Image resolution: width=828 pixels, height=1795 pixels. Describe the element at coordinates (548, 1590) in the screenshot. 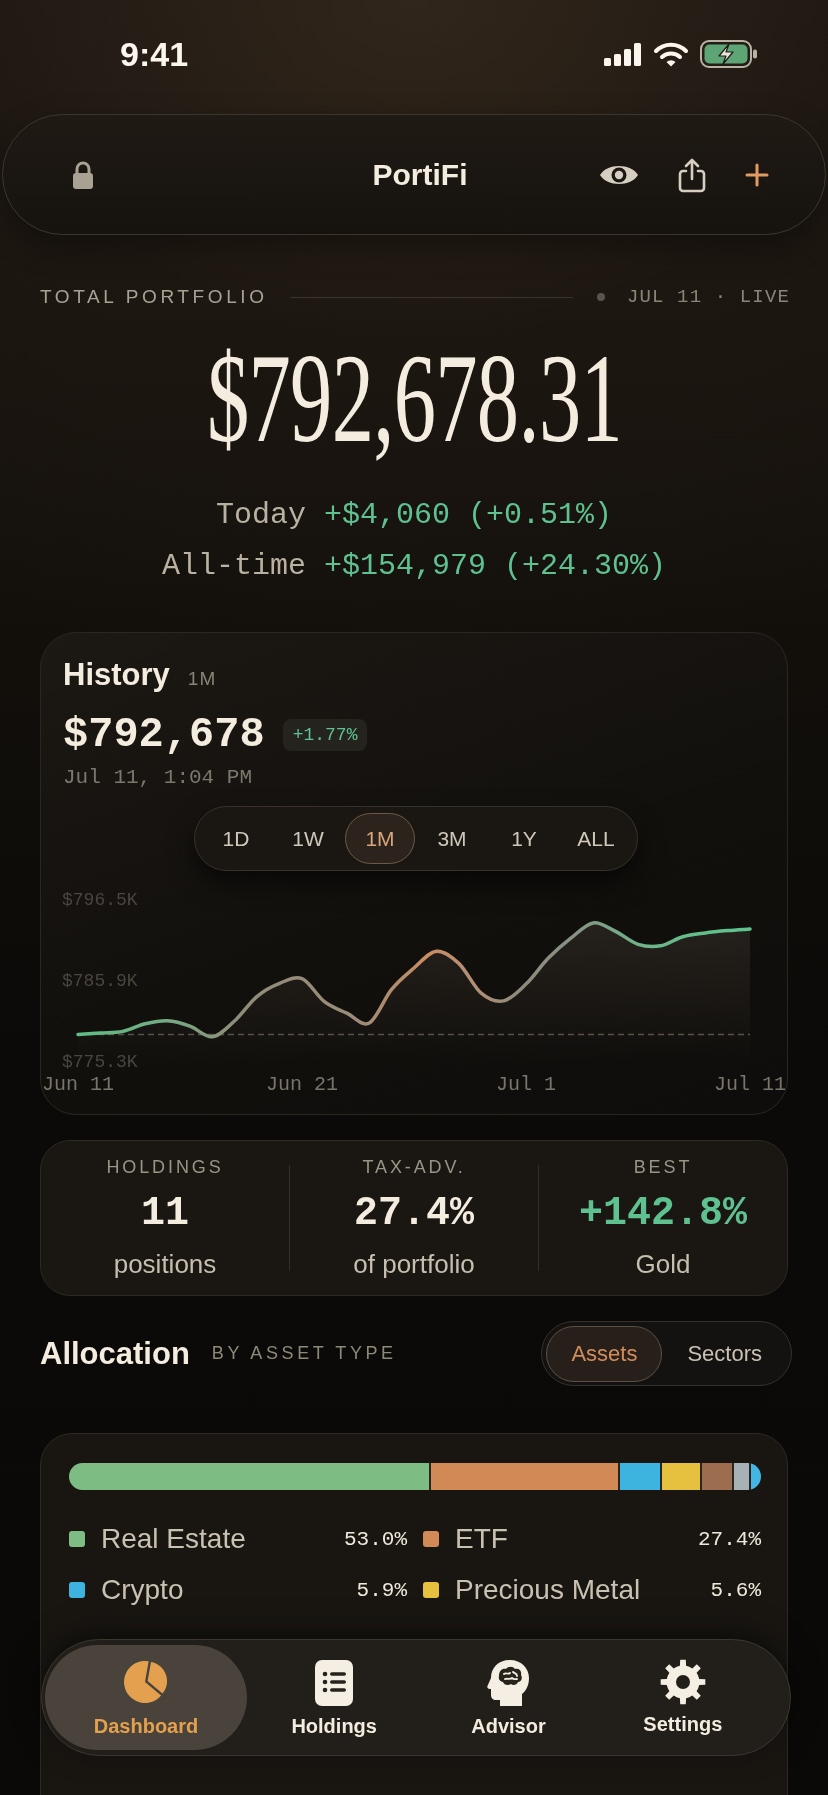

I see `legend-label: Precious Metal` at that location.